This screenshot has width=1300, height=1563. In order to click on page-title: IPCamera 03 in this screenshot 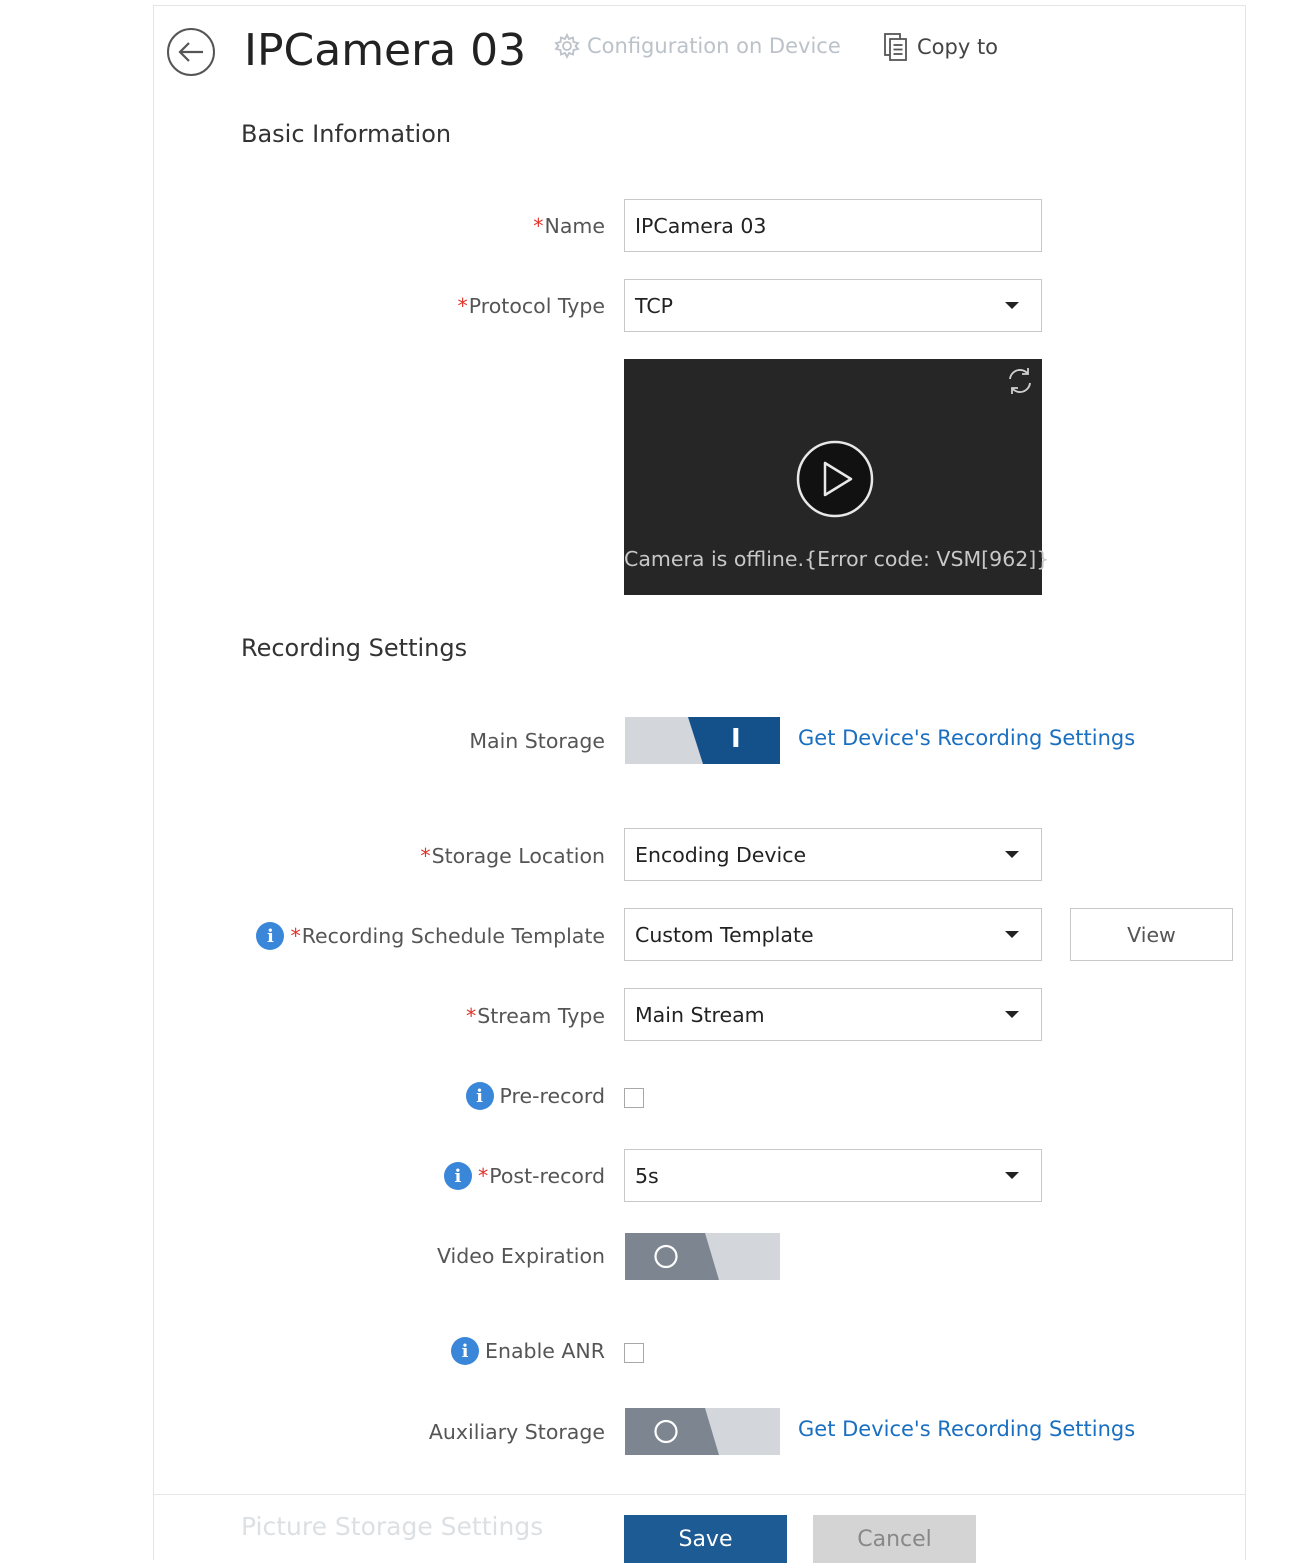, I will do `click(385, 50)`.